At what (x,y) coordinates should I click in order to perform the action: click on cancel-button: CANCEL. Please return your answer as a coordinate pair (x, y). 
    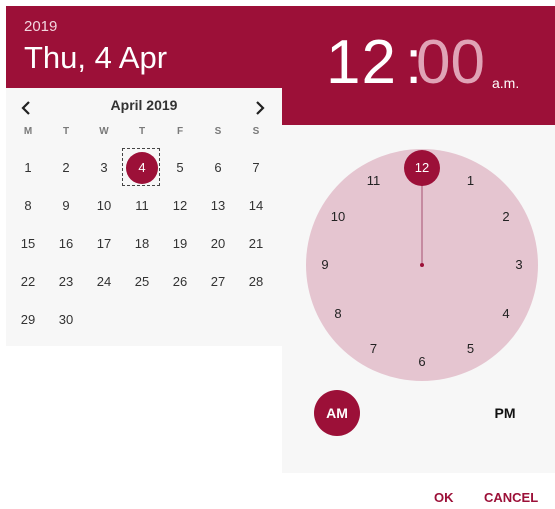
    Looking at the image, I should click on (511, 497).